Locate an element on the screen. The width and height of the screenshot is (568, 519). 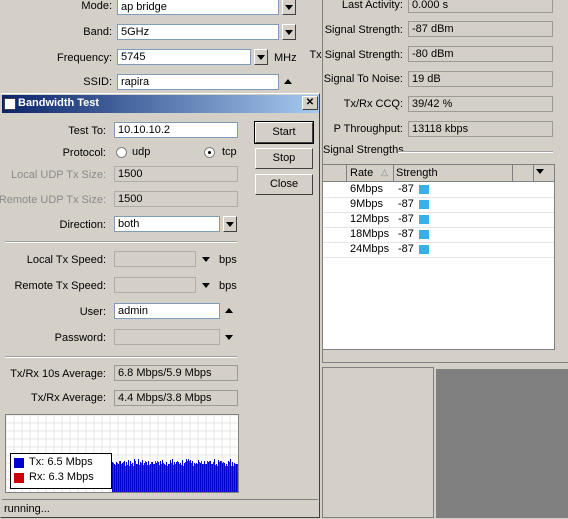
local-tx-speed-input is located at coordinates (155, 259).